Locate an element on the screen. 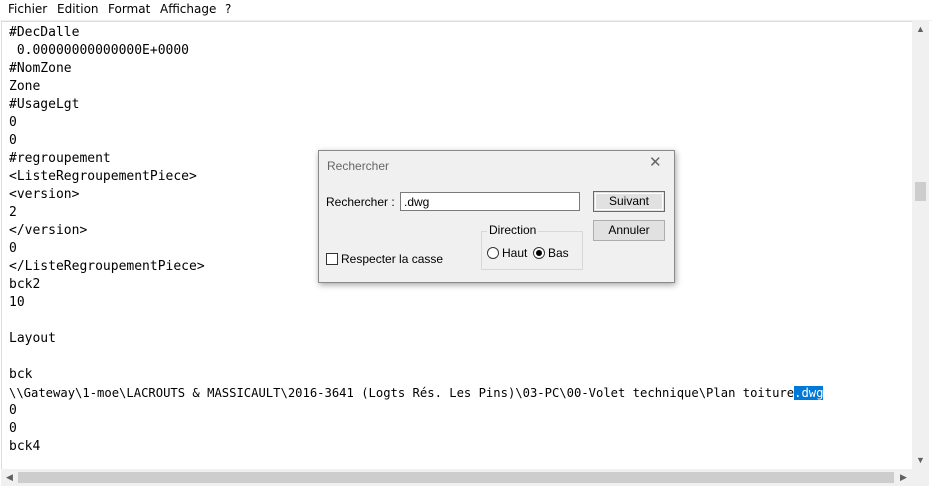  radio-down-label: Bas is located at coordinates (558, 253).